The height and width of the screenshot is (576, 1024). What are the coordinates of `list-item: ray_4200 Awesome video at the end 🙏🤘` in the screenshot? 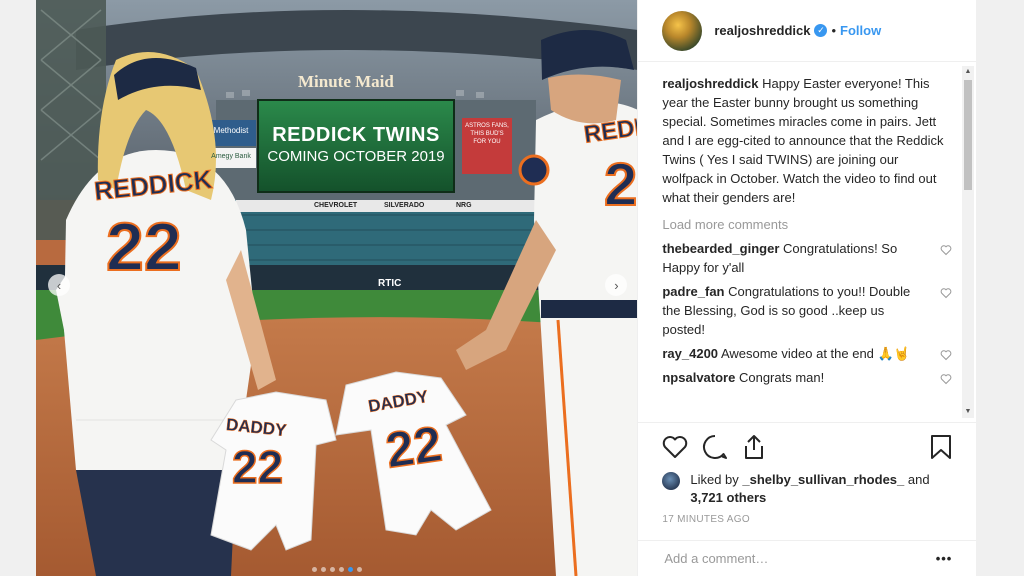 It's located at (807, 353).